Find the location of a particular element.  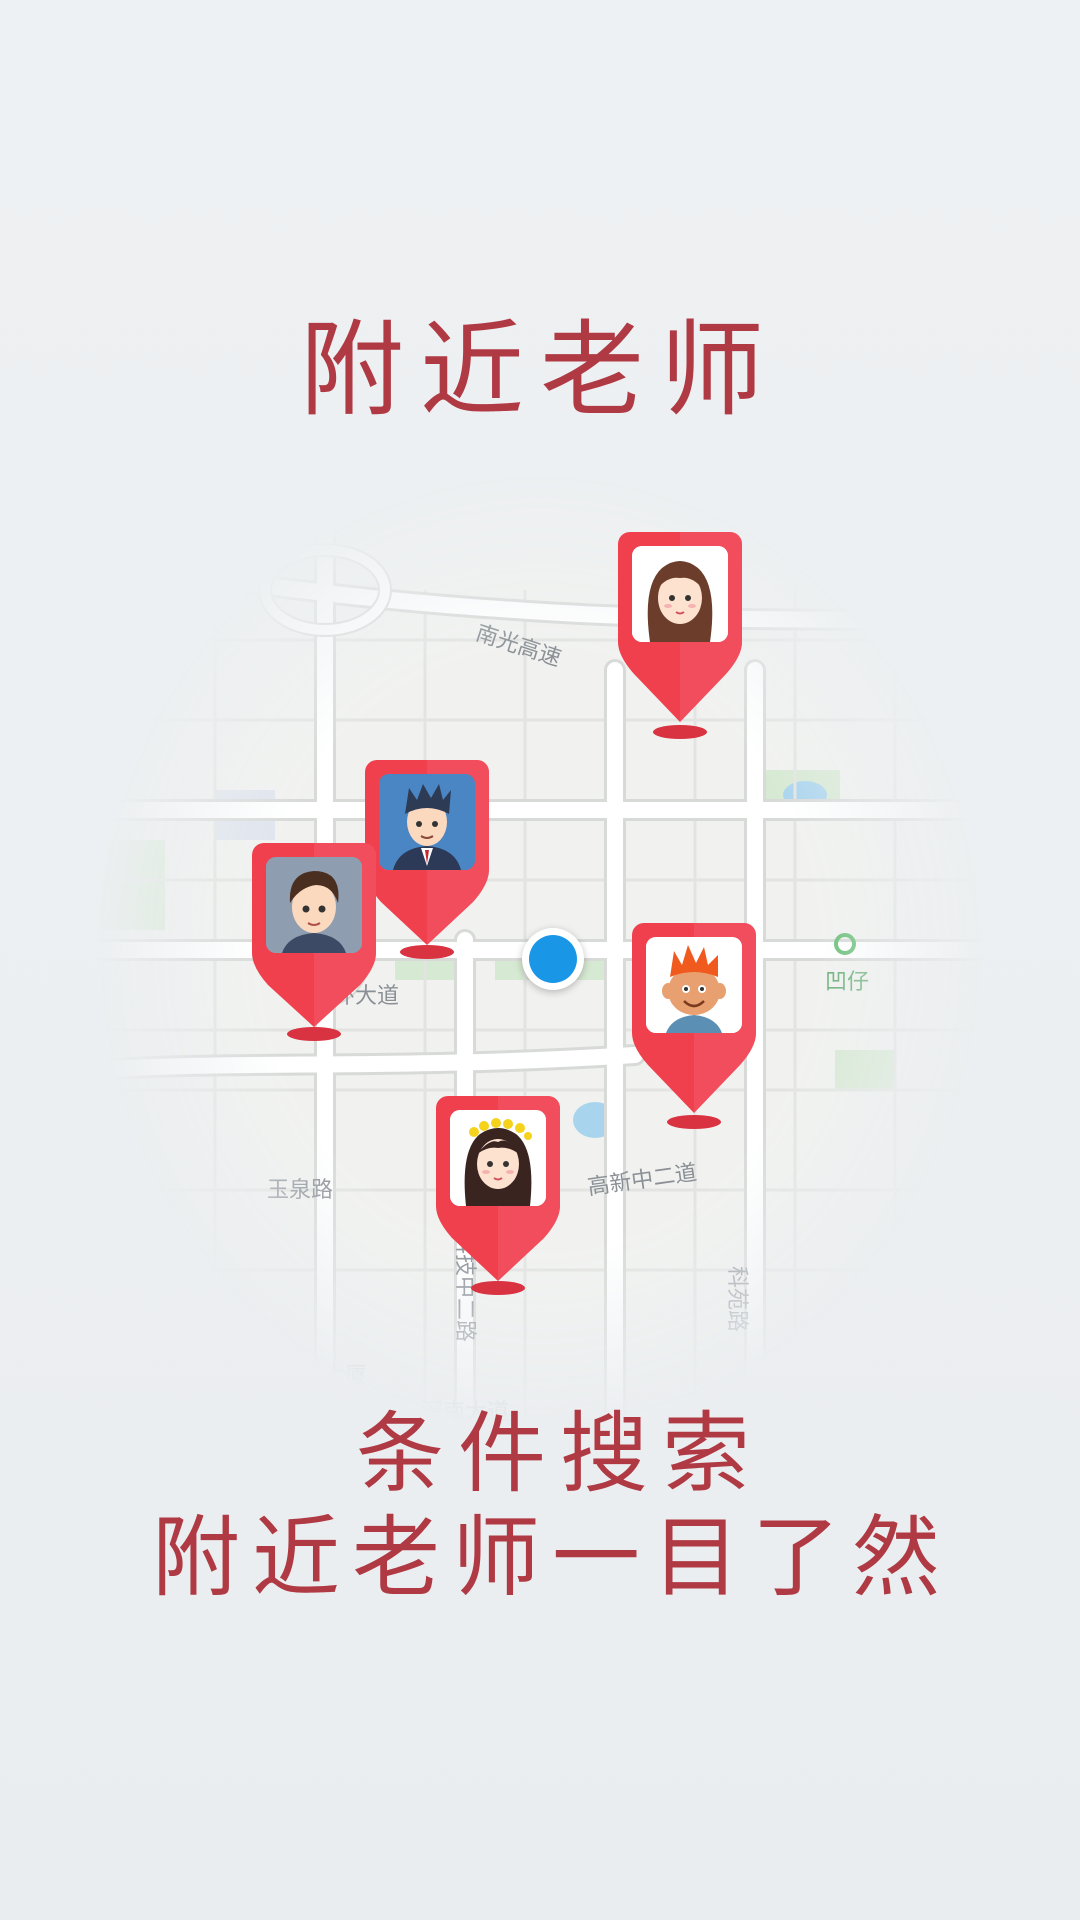

subtitle-nearby-teachers-glance: 附近老师一目了然 is located at coordinates (551, 1557).